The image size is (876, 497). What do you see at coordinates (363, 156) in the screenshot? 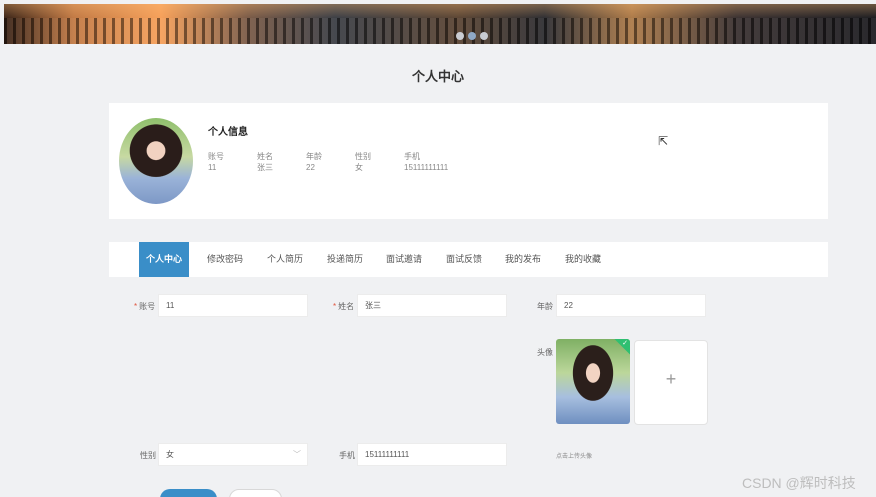
I see `profile-gender-label: 性别` at bounding box center [363, 156].